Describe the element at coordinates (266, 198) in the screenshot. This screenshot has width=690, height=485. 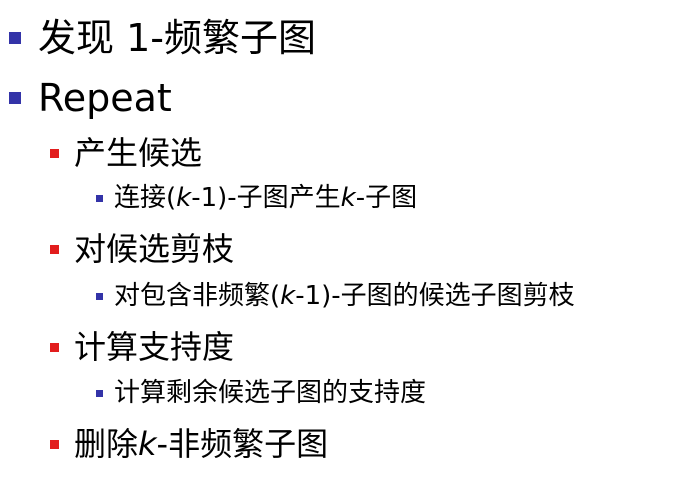
I see `item-text: 连接(k-1)-子图产生k-子图` at that location.